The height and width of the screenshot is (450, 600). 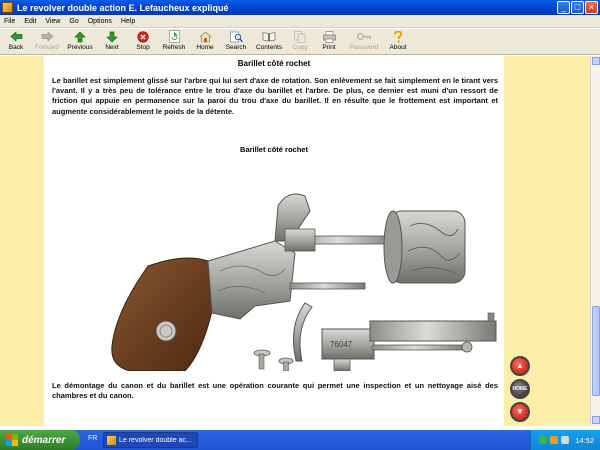 I want to click on refresh-button: Refresh, so click(x=174, y=42).